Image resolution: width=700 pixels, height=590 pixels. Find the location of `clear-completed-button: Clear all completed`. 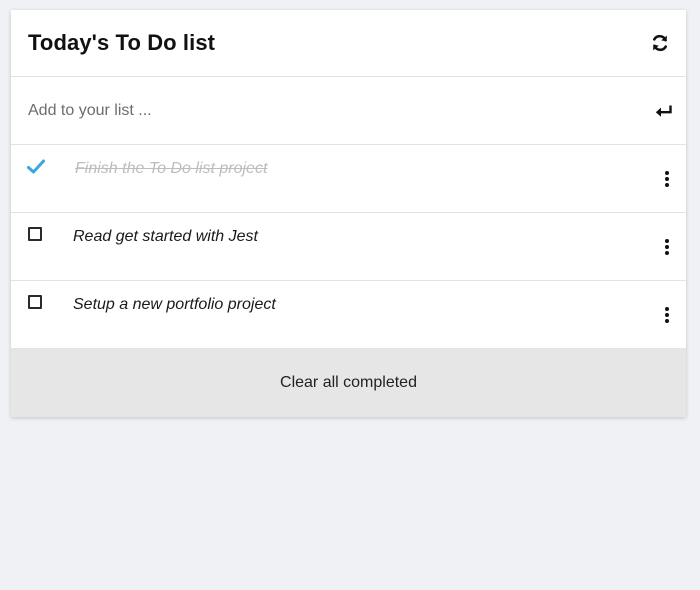

clear-completed-button: Clear all completed is located at coordinates (348, 383).